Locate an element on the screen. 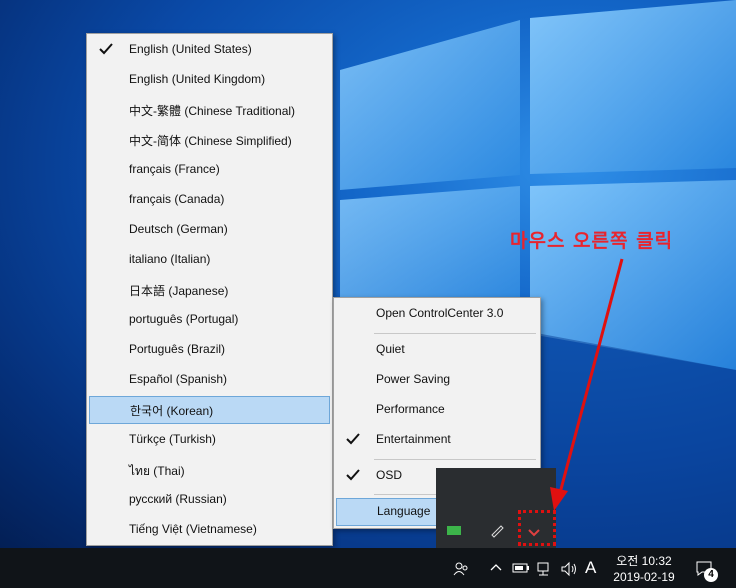 The image size is (736, 588). language-item: Deutsch (German) is located at coordinates (209, 230).